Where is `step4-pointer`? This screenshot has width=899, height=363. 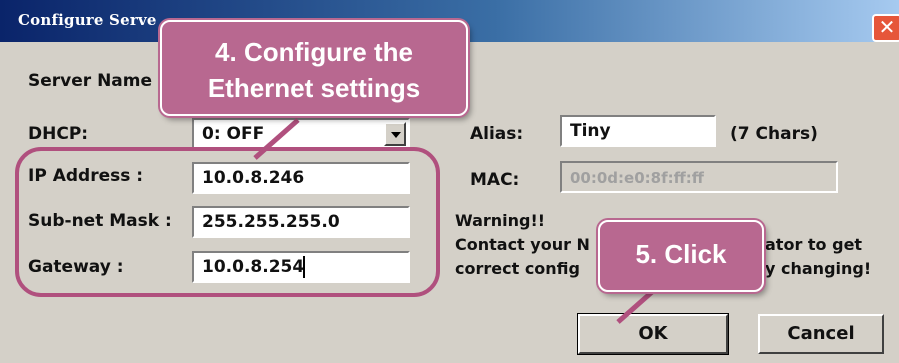 step4-pointer is located at coordinates (276, 139).